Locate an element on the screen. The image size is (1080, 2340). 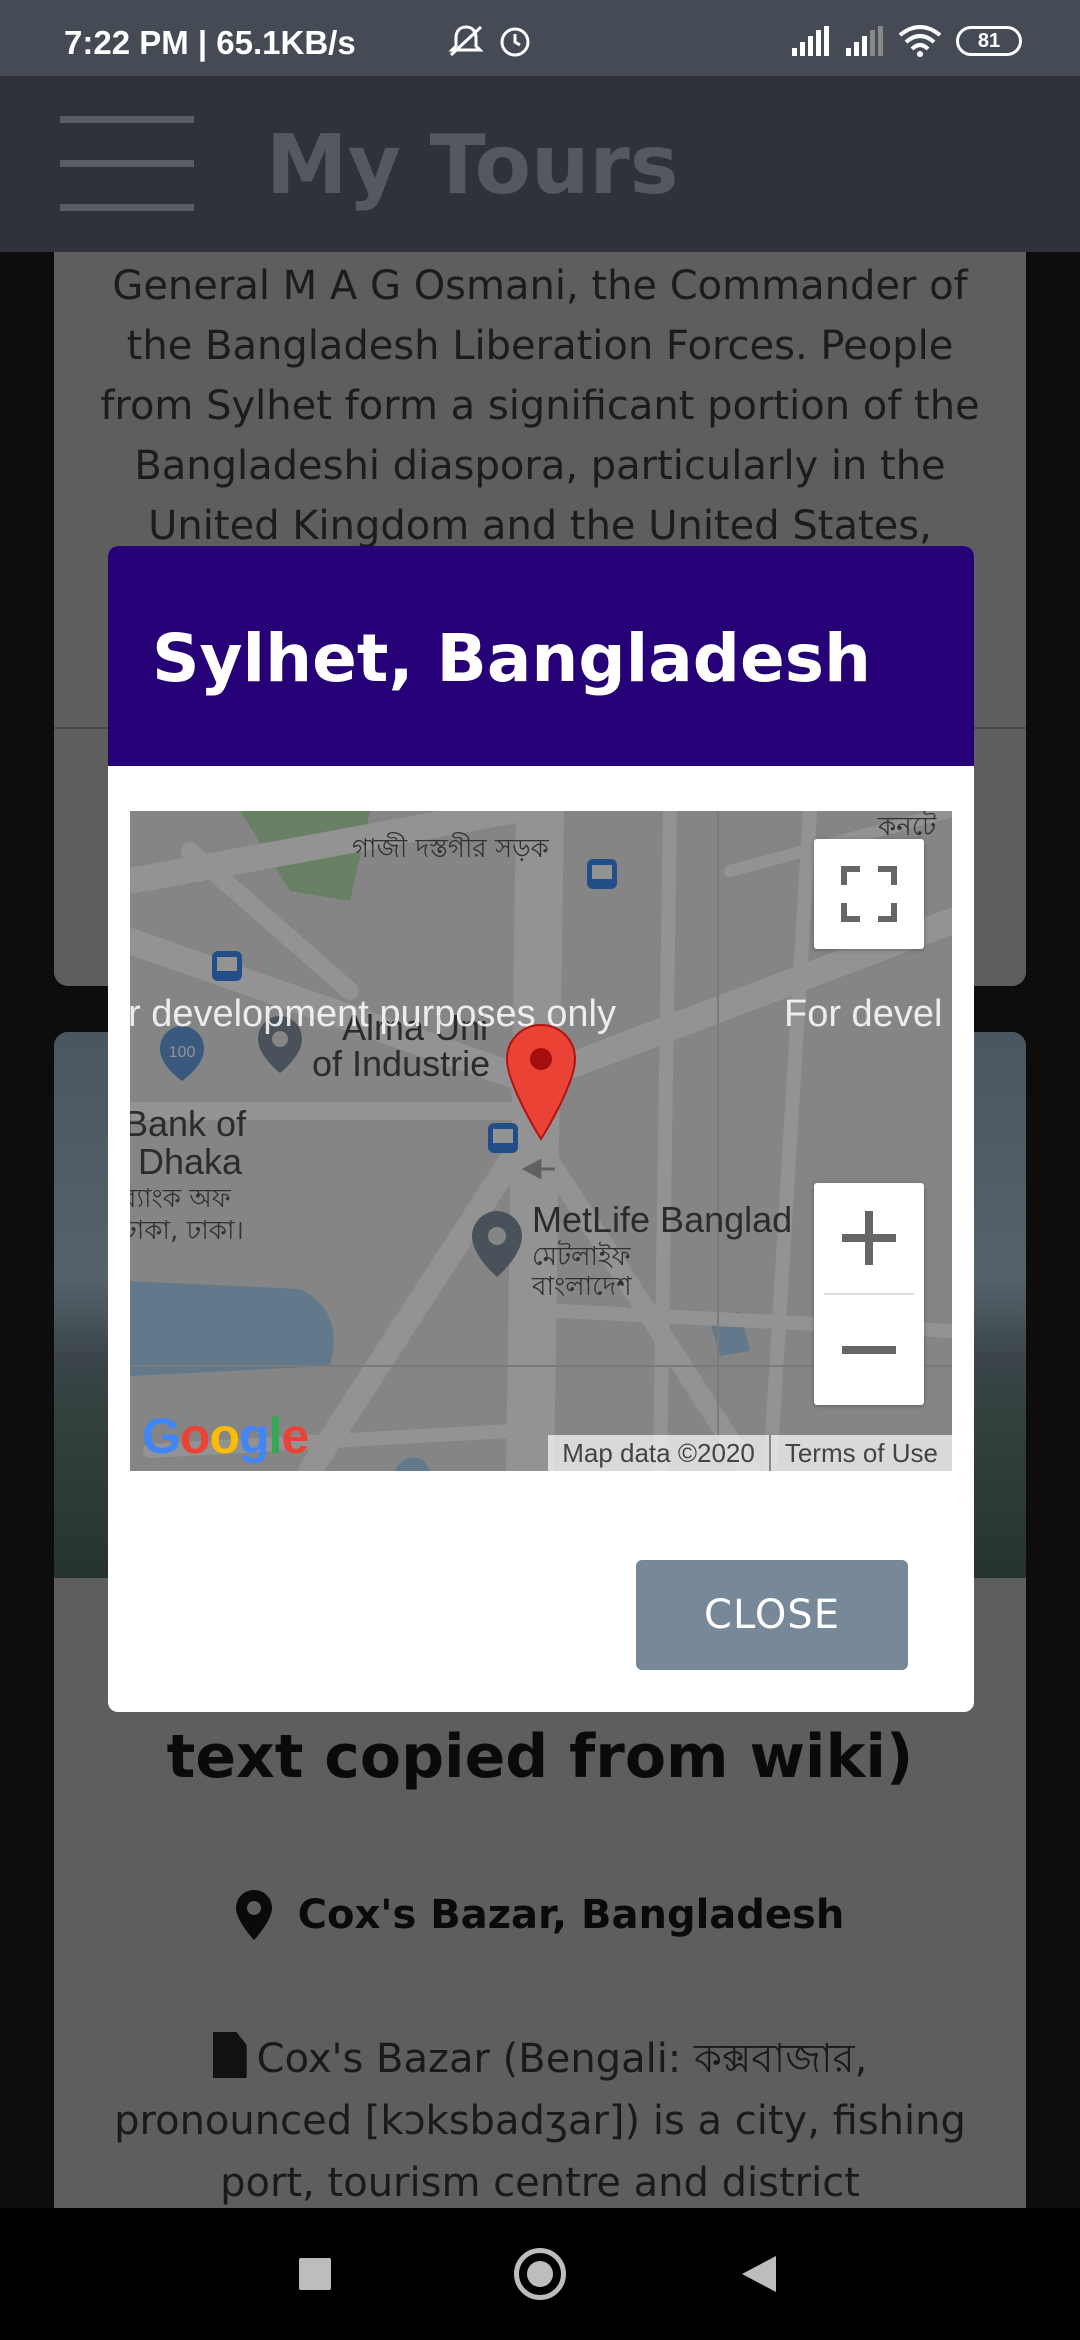
mute-notification-icon is located at coordinates (466, 41).